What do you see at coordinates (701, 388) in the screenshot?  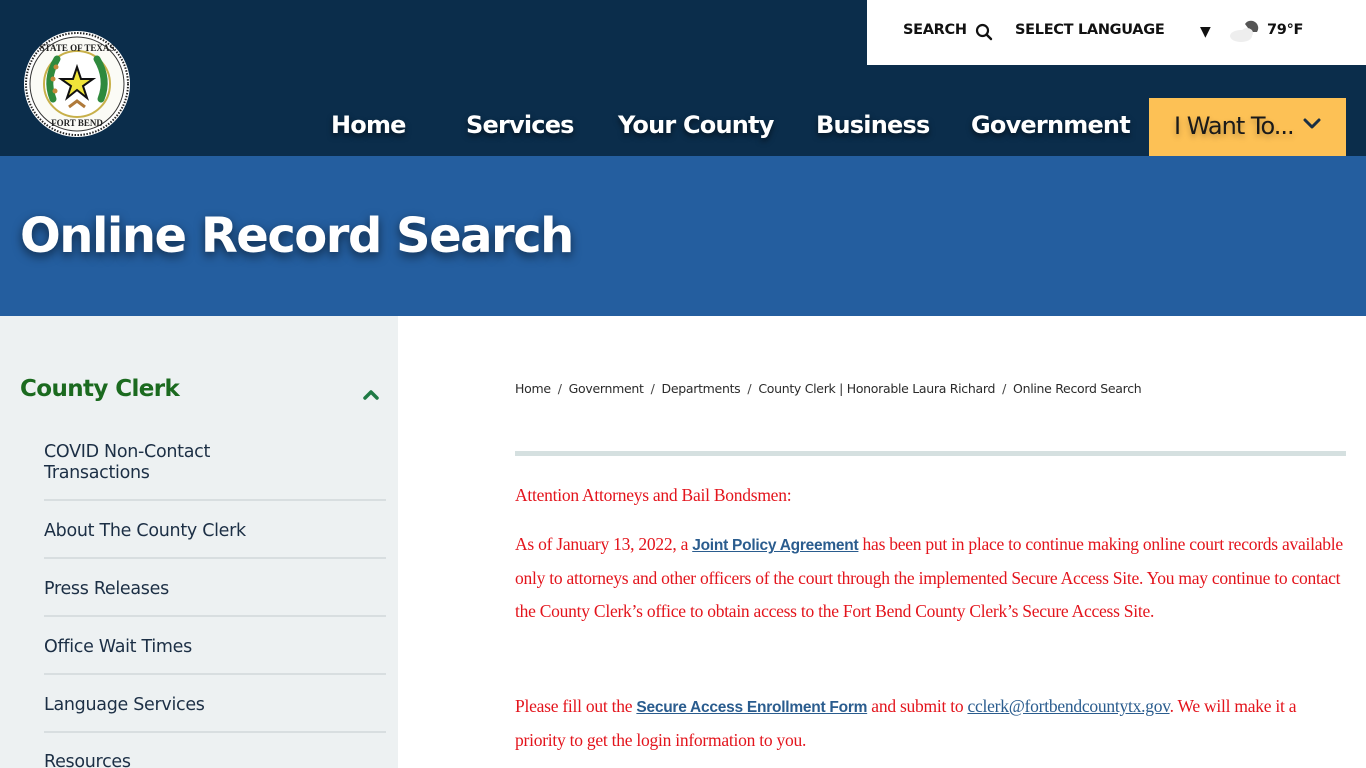 I see `breadcrumb-departments: Departments` at bounding box center [701, 388].